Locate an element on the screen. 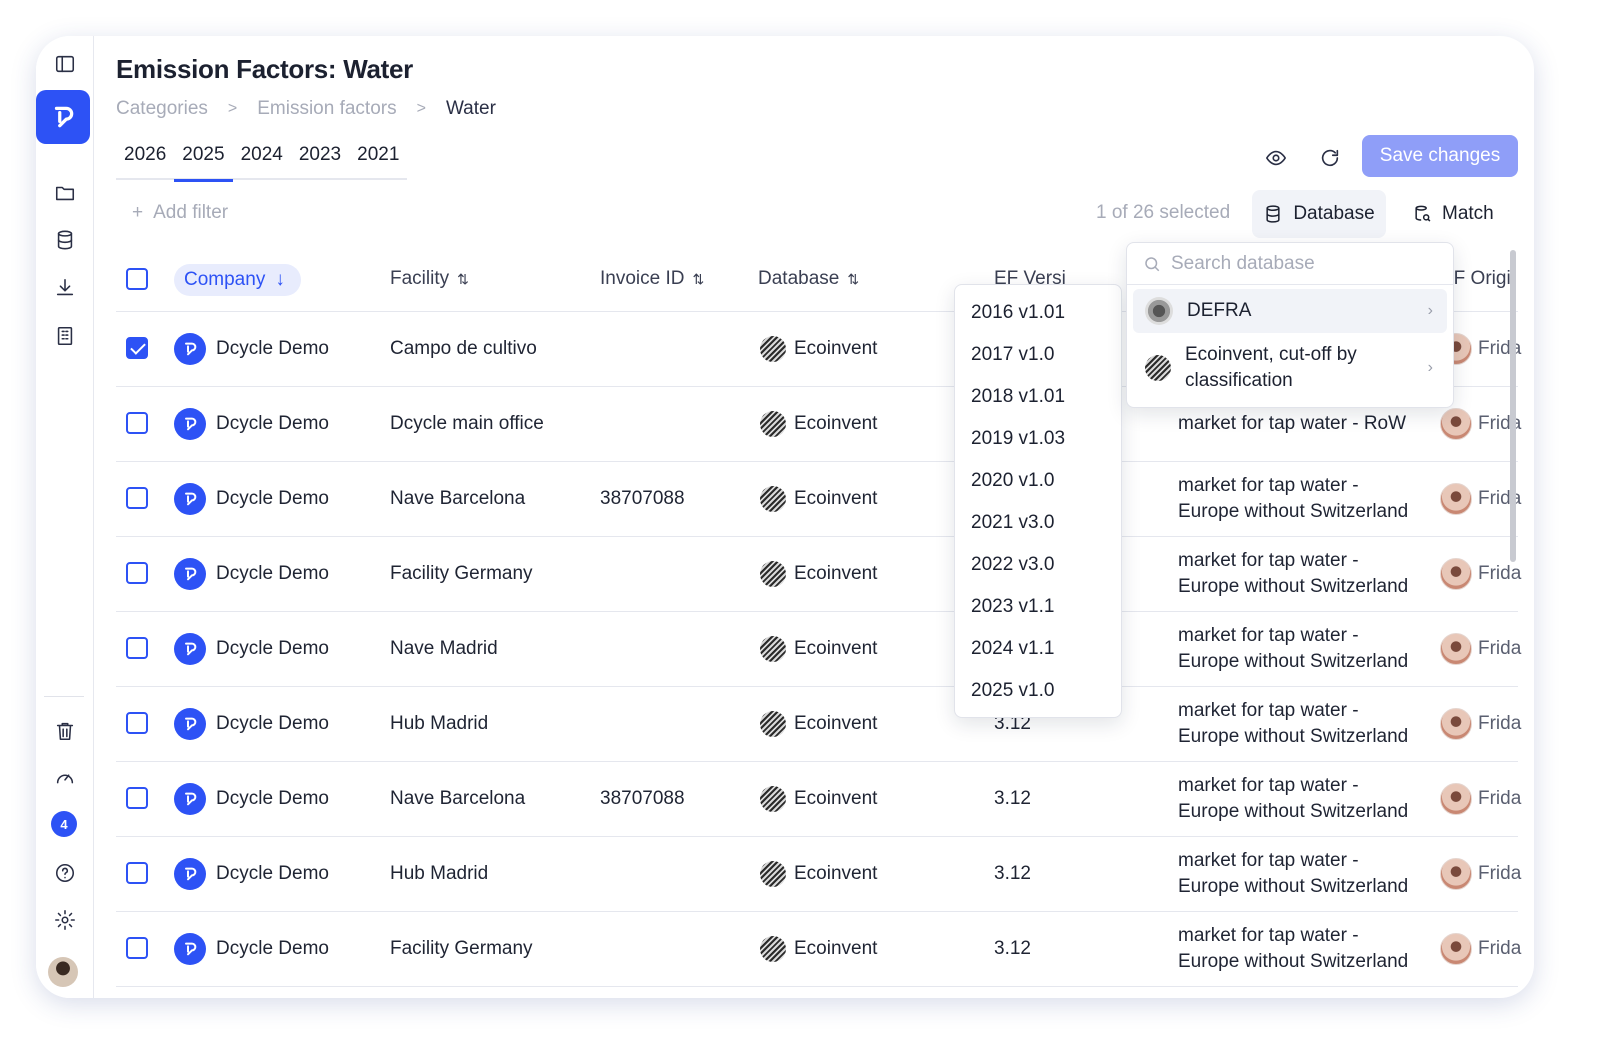 The height and width of the screenshot is (1051, 1600). page-title: Emission Factors: Water is located at coordinates (264, 69).